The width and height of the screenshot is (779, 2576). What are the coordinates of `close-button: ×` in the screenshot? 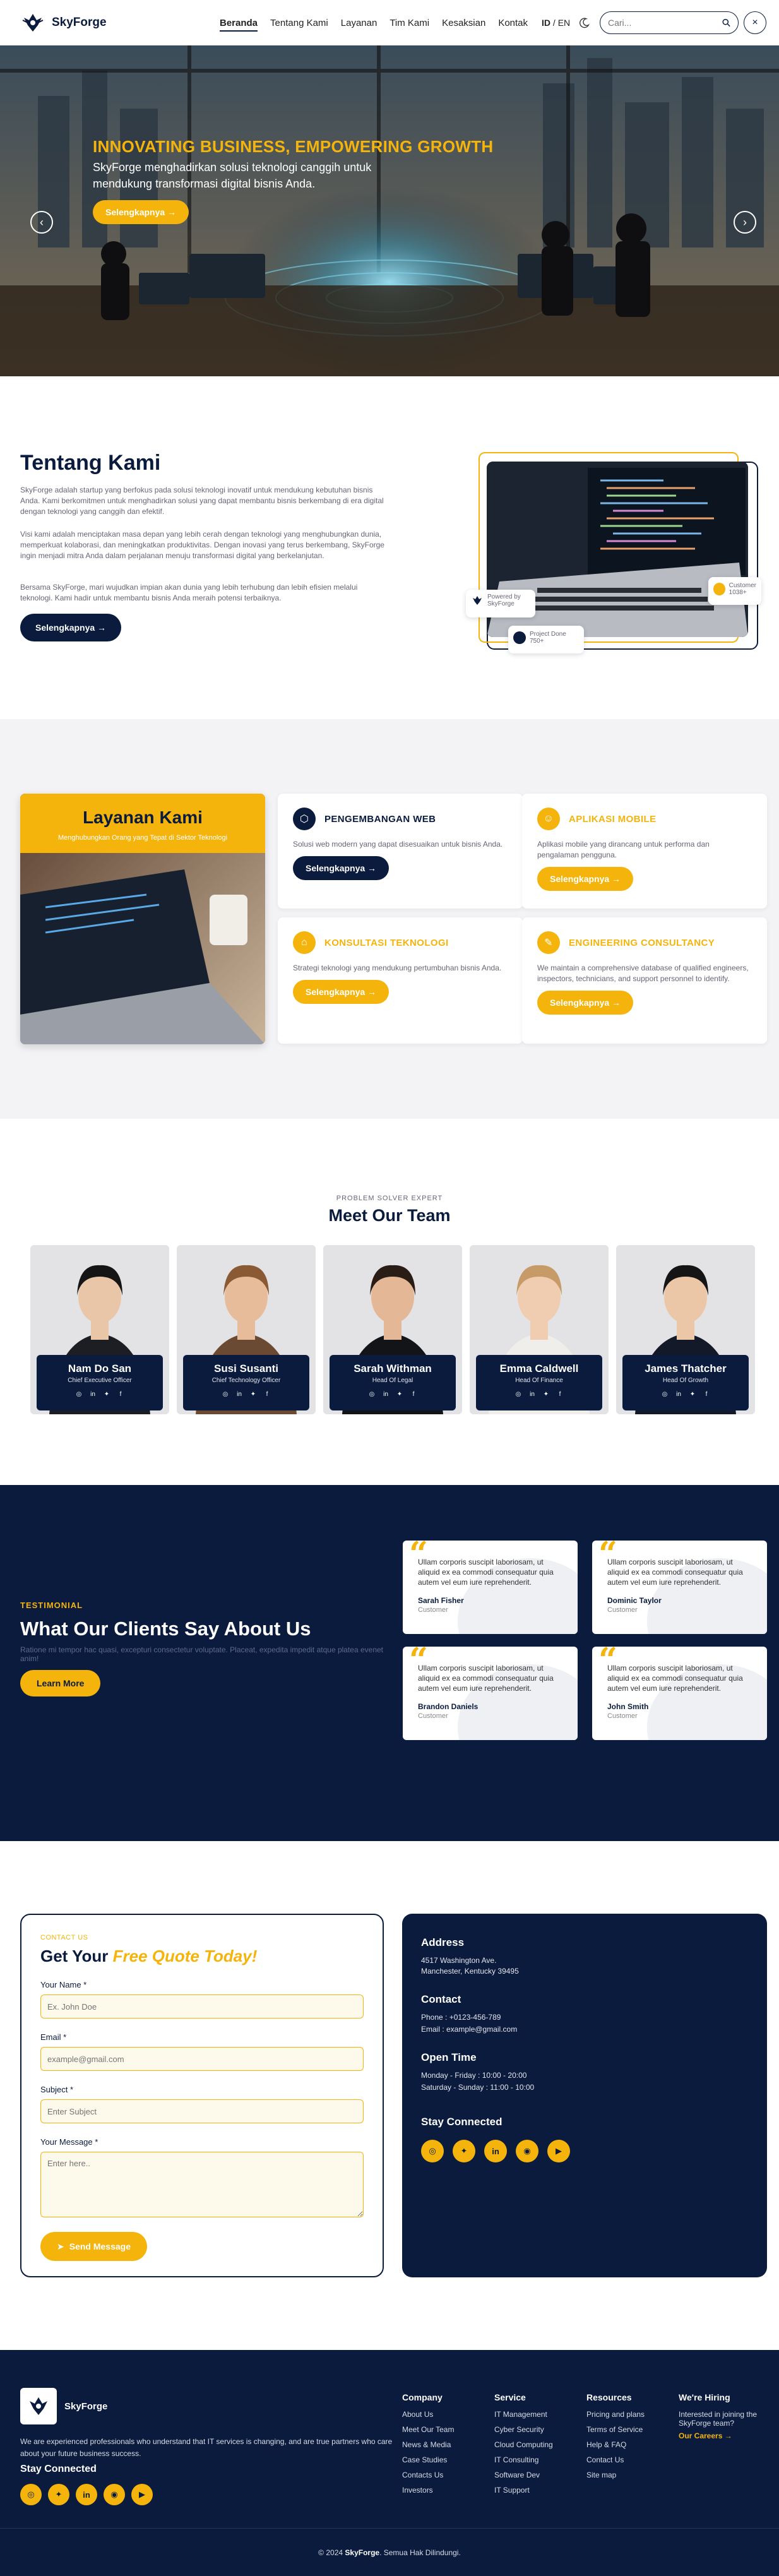 It's located at (755, 22).